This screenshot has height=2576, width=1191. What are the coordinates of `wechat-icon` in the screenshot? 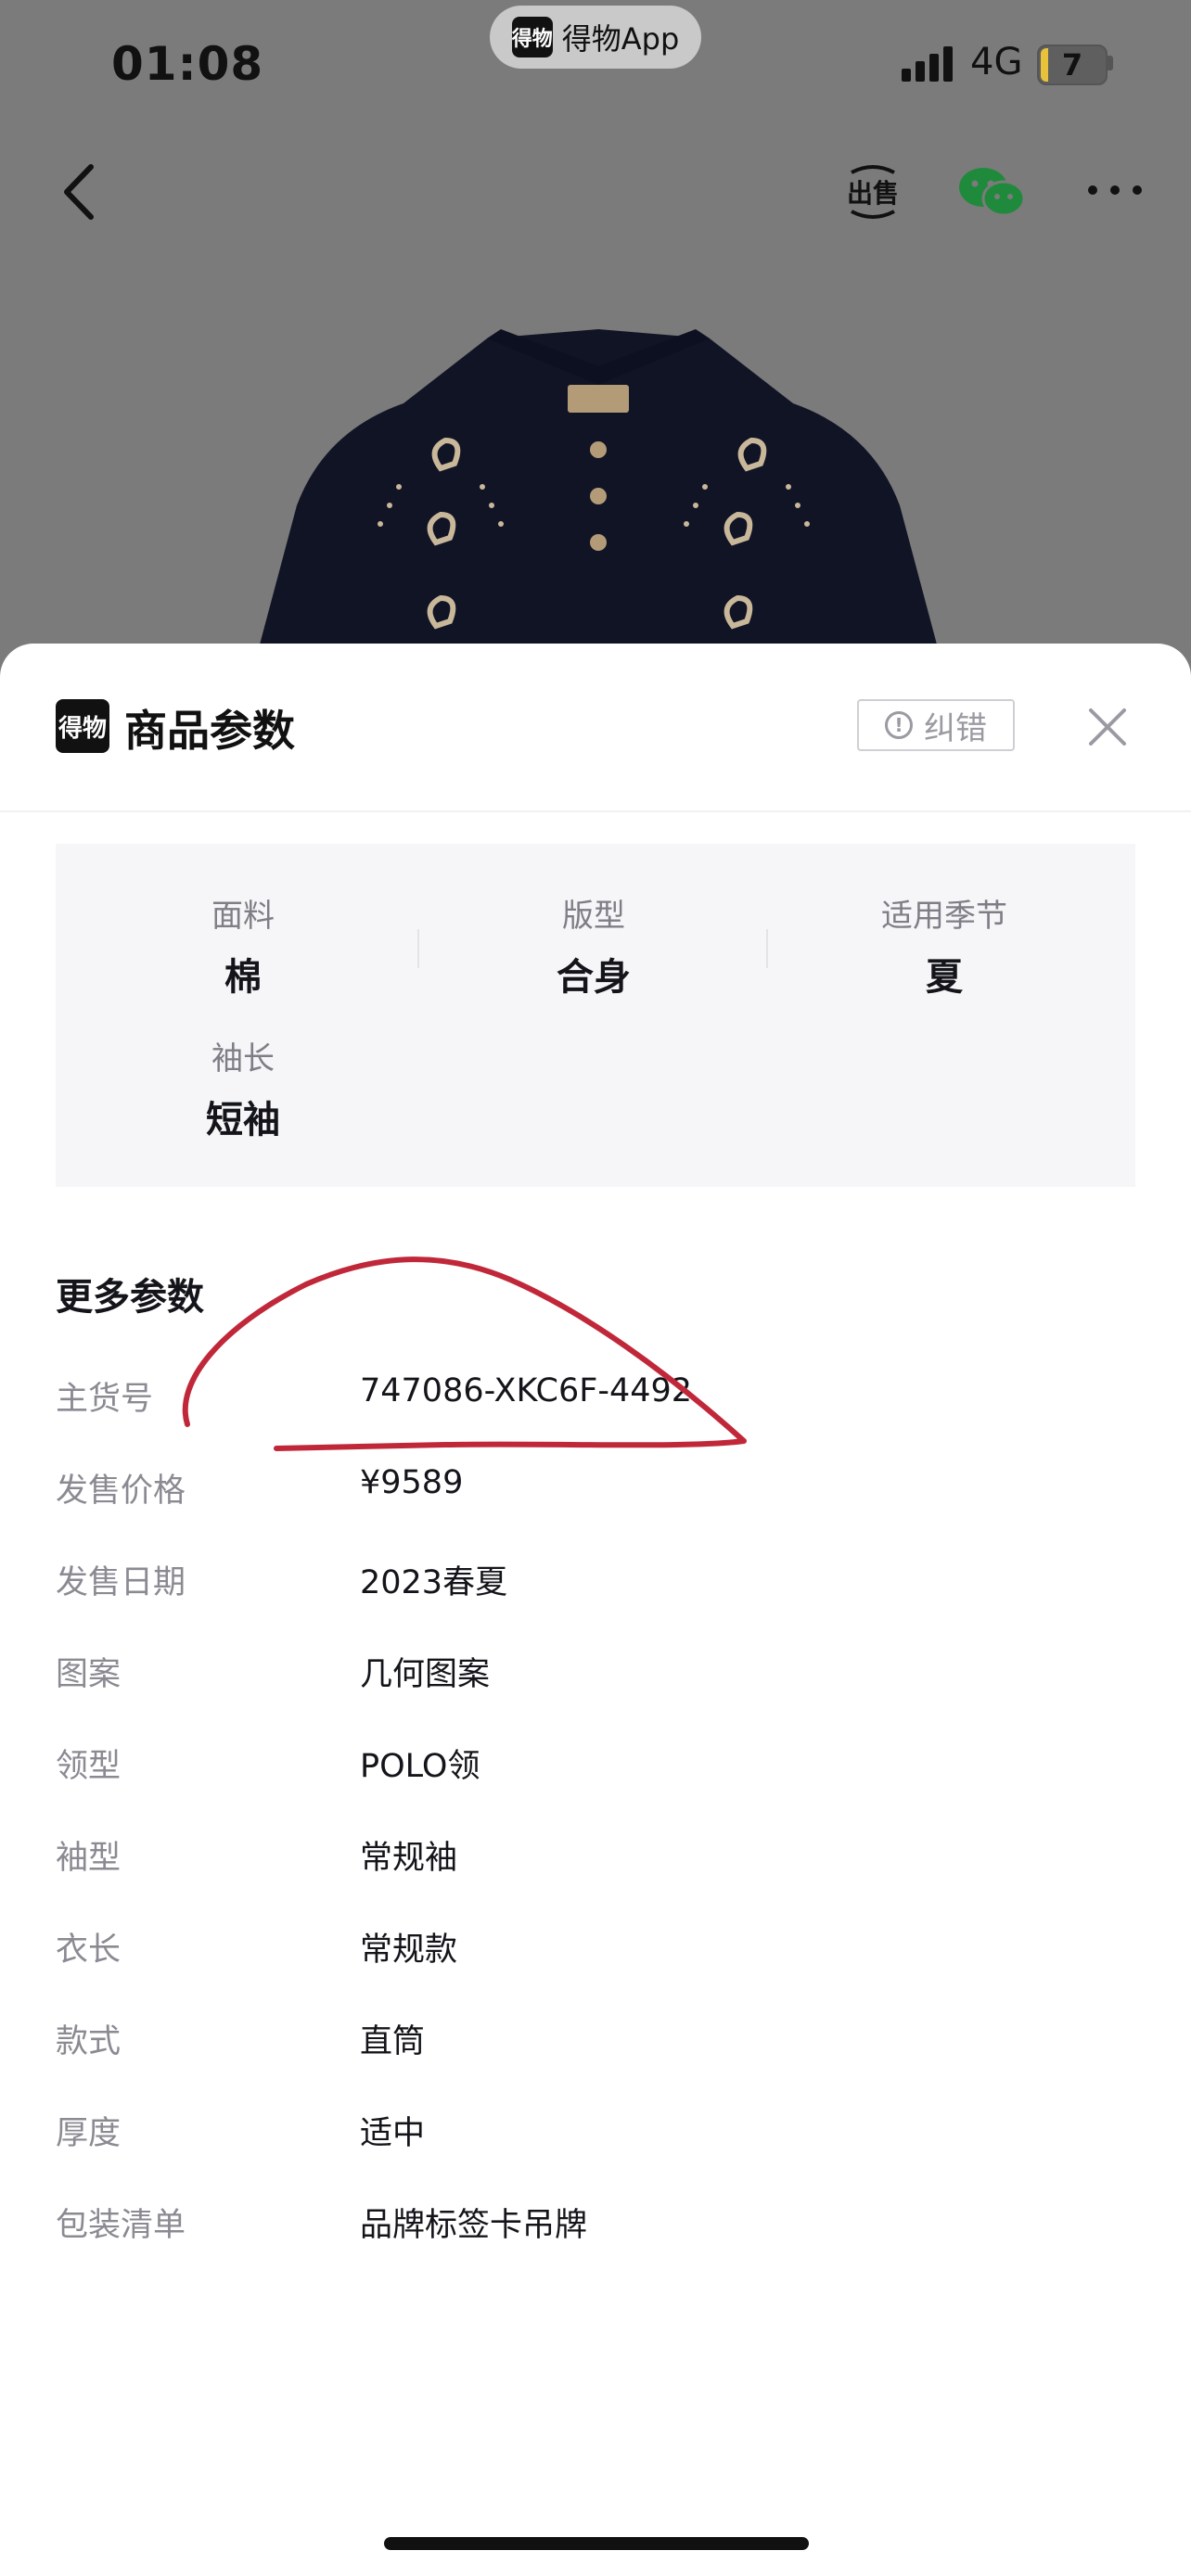 It's located at (992, 191).